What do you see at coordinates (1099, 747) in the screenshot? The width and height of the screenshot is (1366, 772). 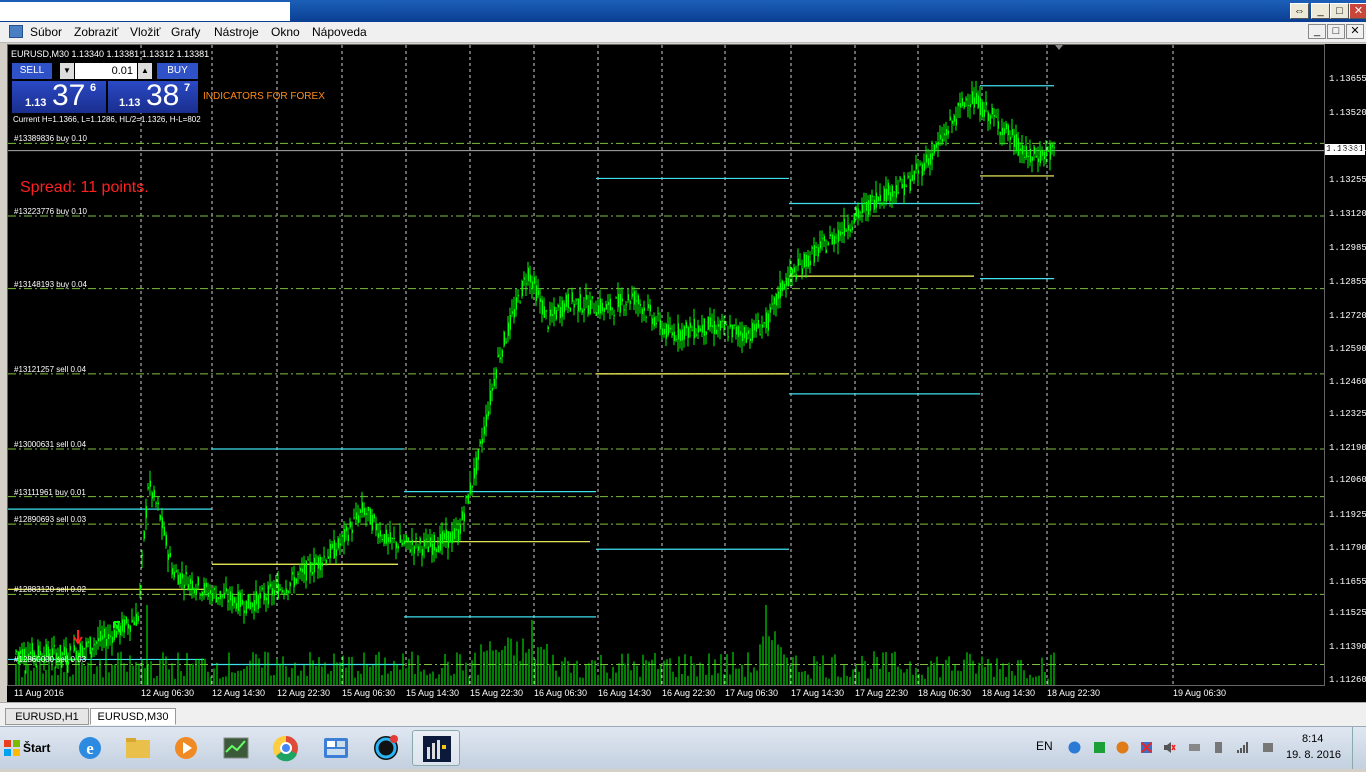 I see `green-status-icon` at bounding box center [1099, 747].